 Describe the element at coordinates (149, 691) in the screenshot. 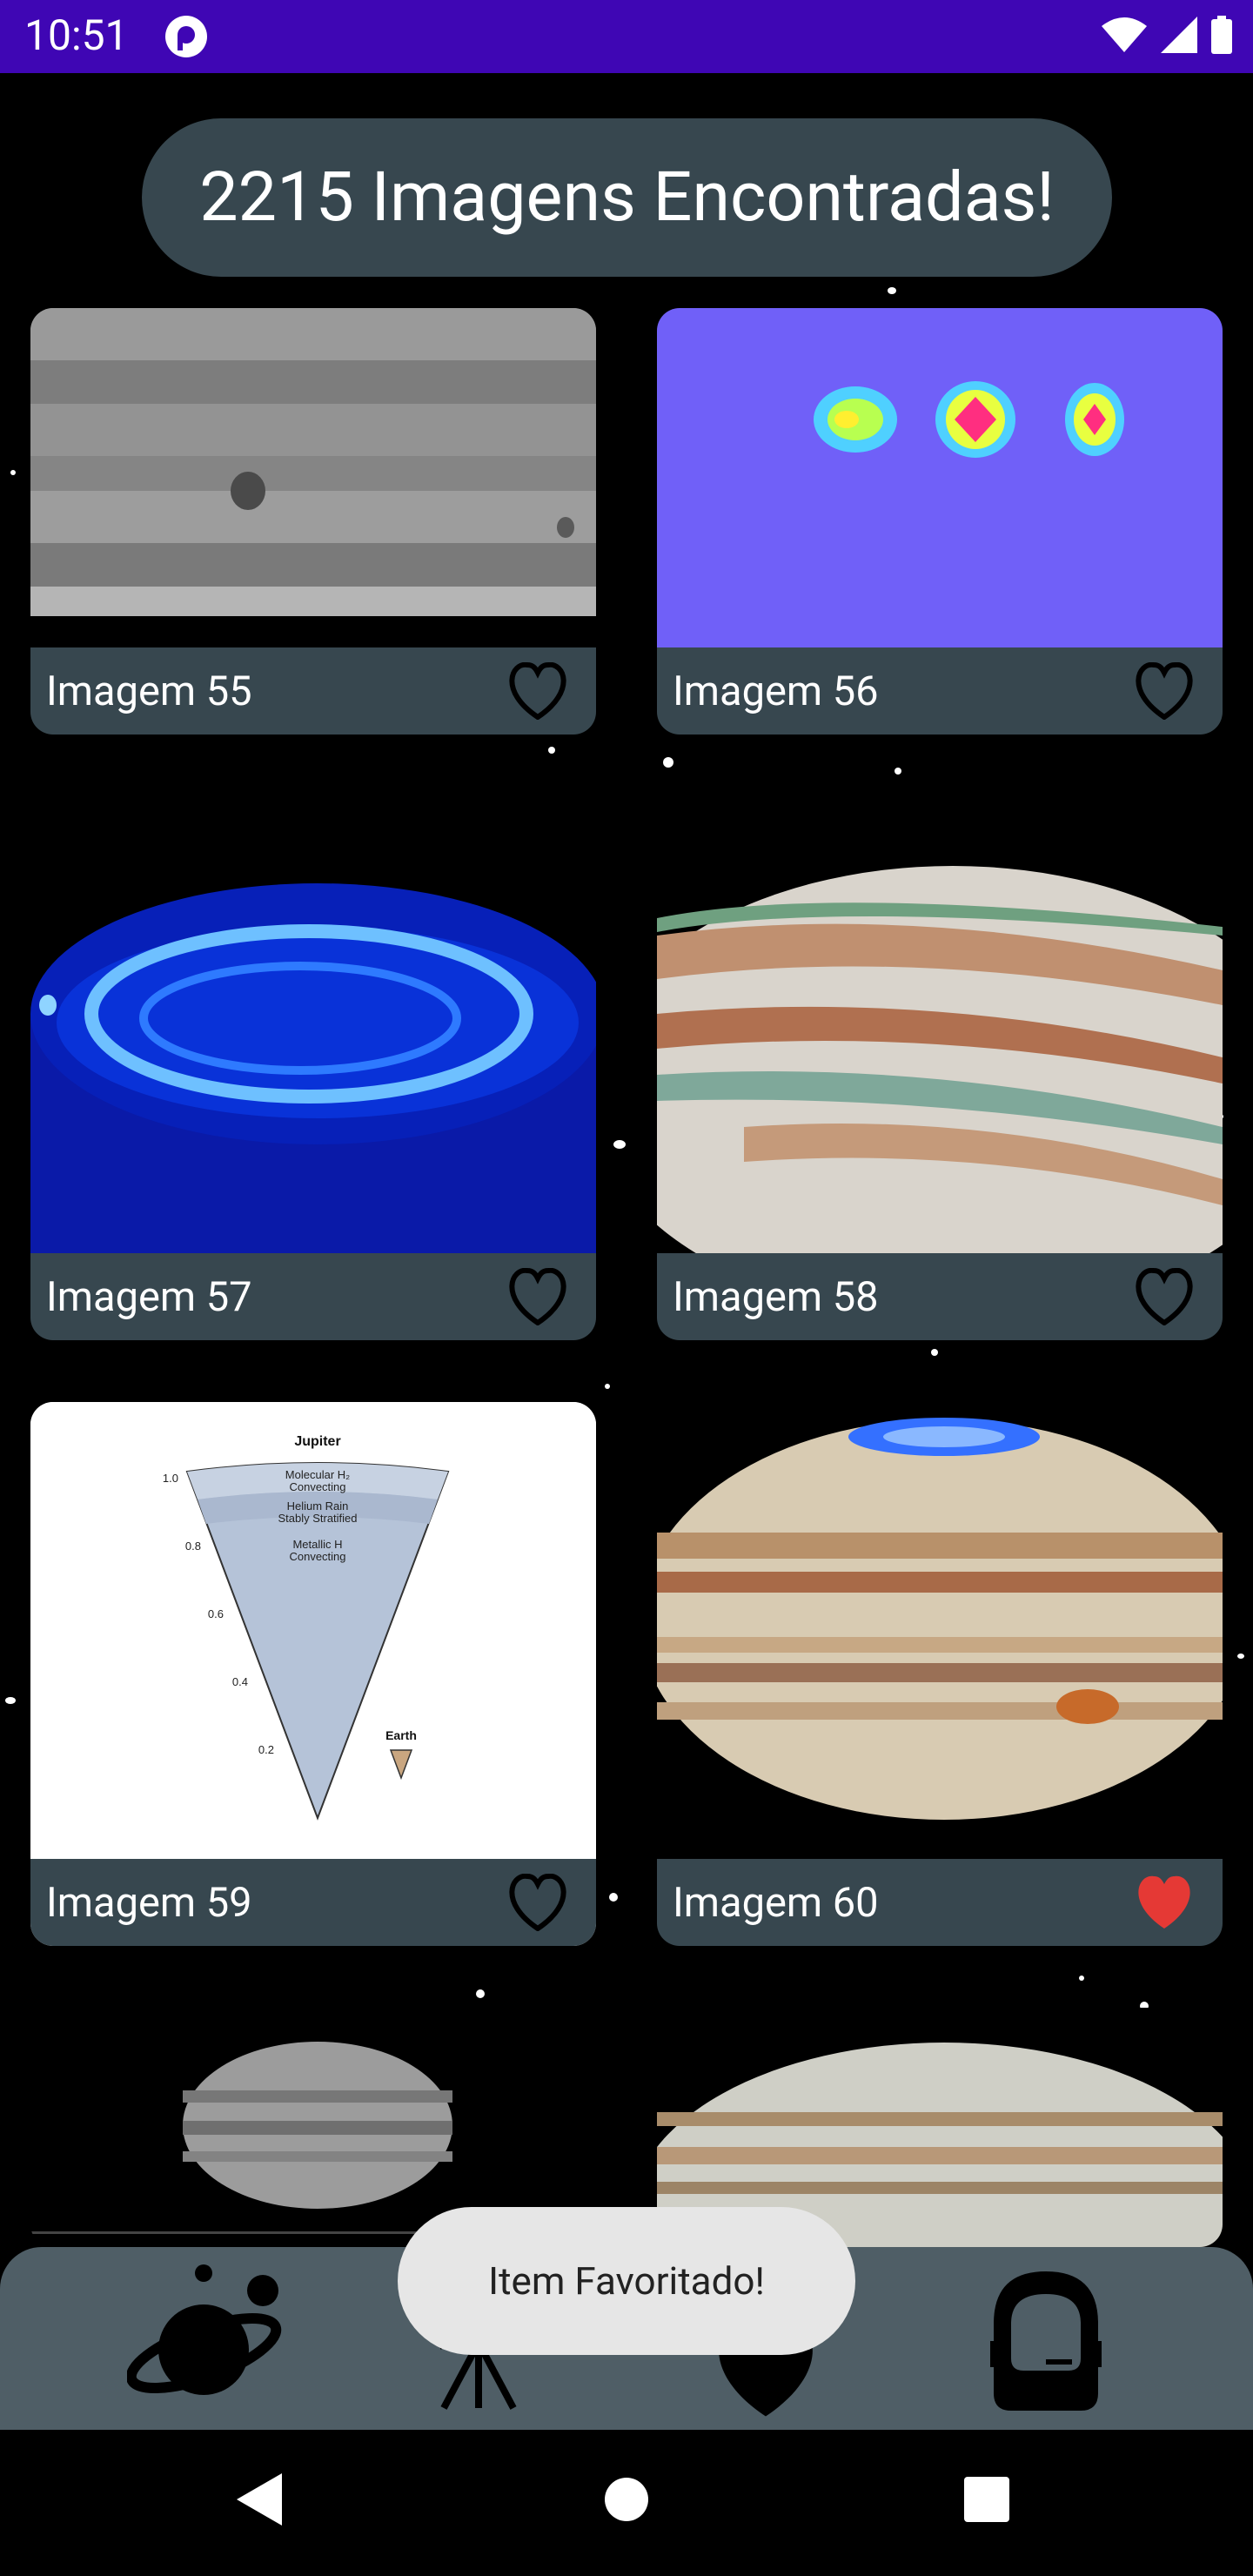

I see `card-title: Imagem 55` at that location.